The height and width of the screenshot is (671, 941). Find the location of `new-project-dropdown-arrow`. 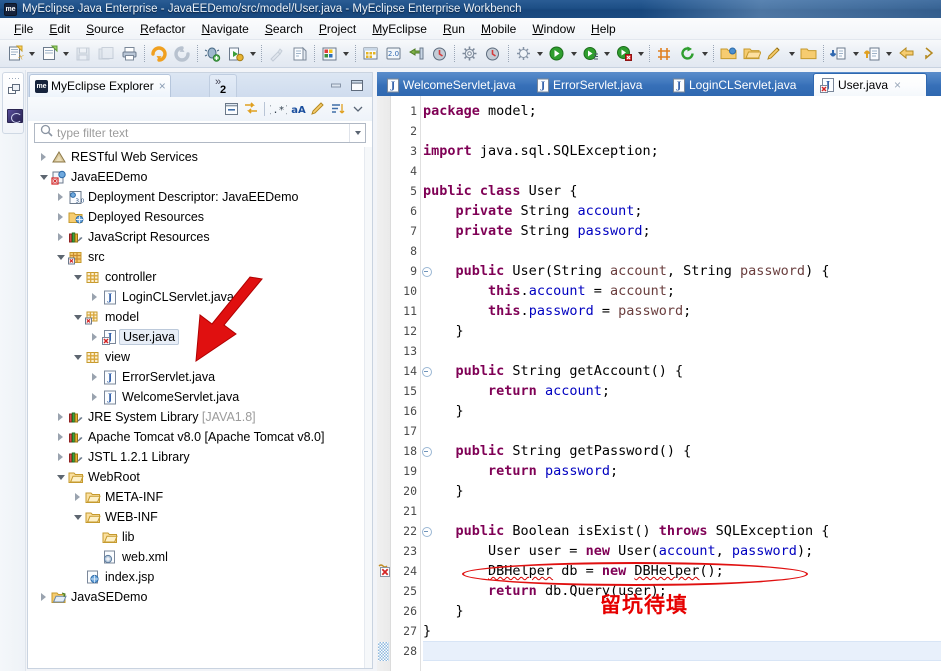

new-project-dropdown-arrow is located at coordinates (66, 54).